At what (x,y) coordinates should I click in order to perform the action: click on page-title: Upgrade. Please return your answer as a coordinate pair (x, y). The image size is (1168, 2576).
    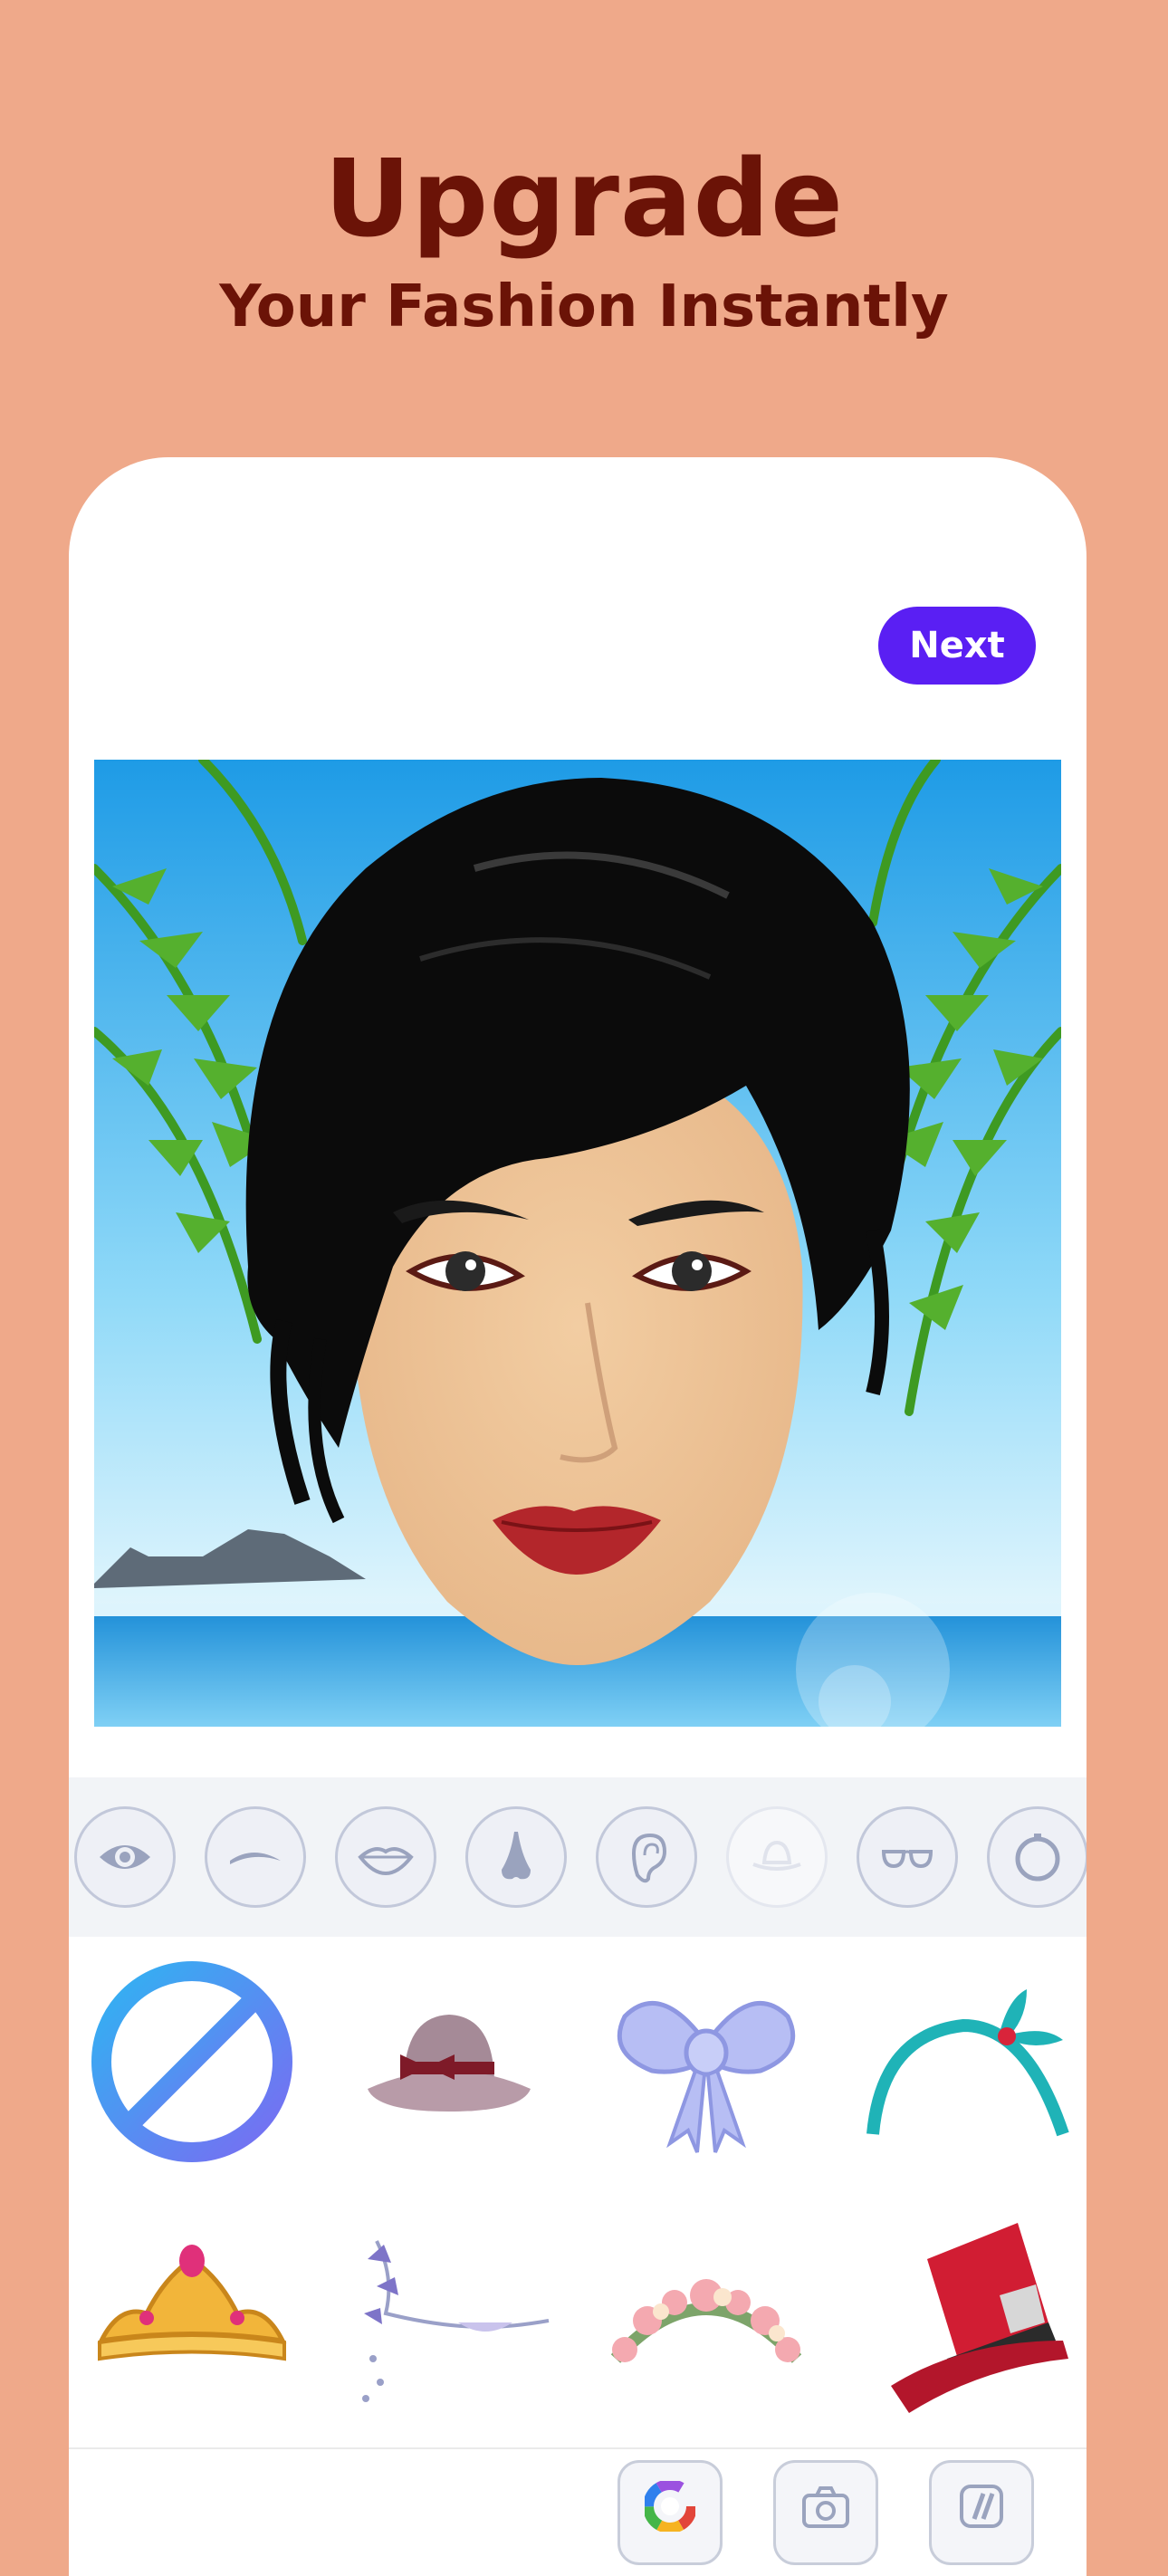
    Looking at the image, I should click on (584, 198).